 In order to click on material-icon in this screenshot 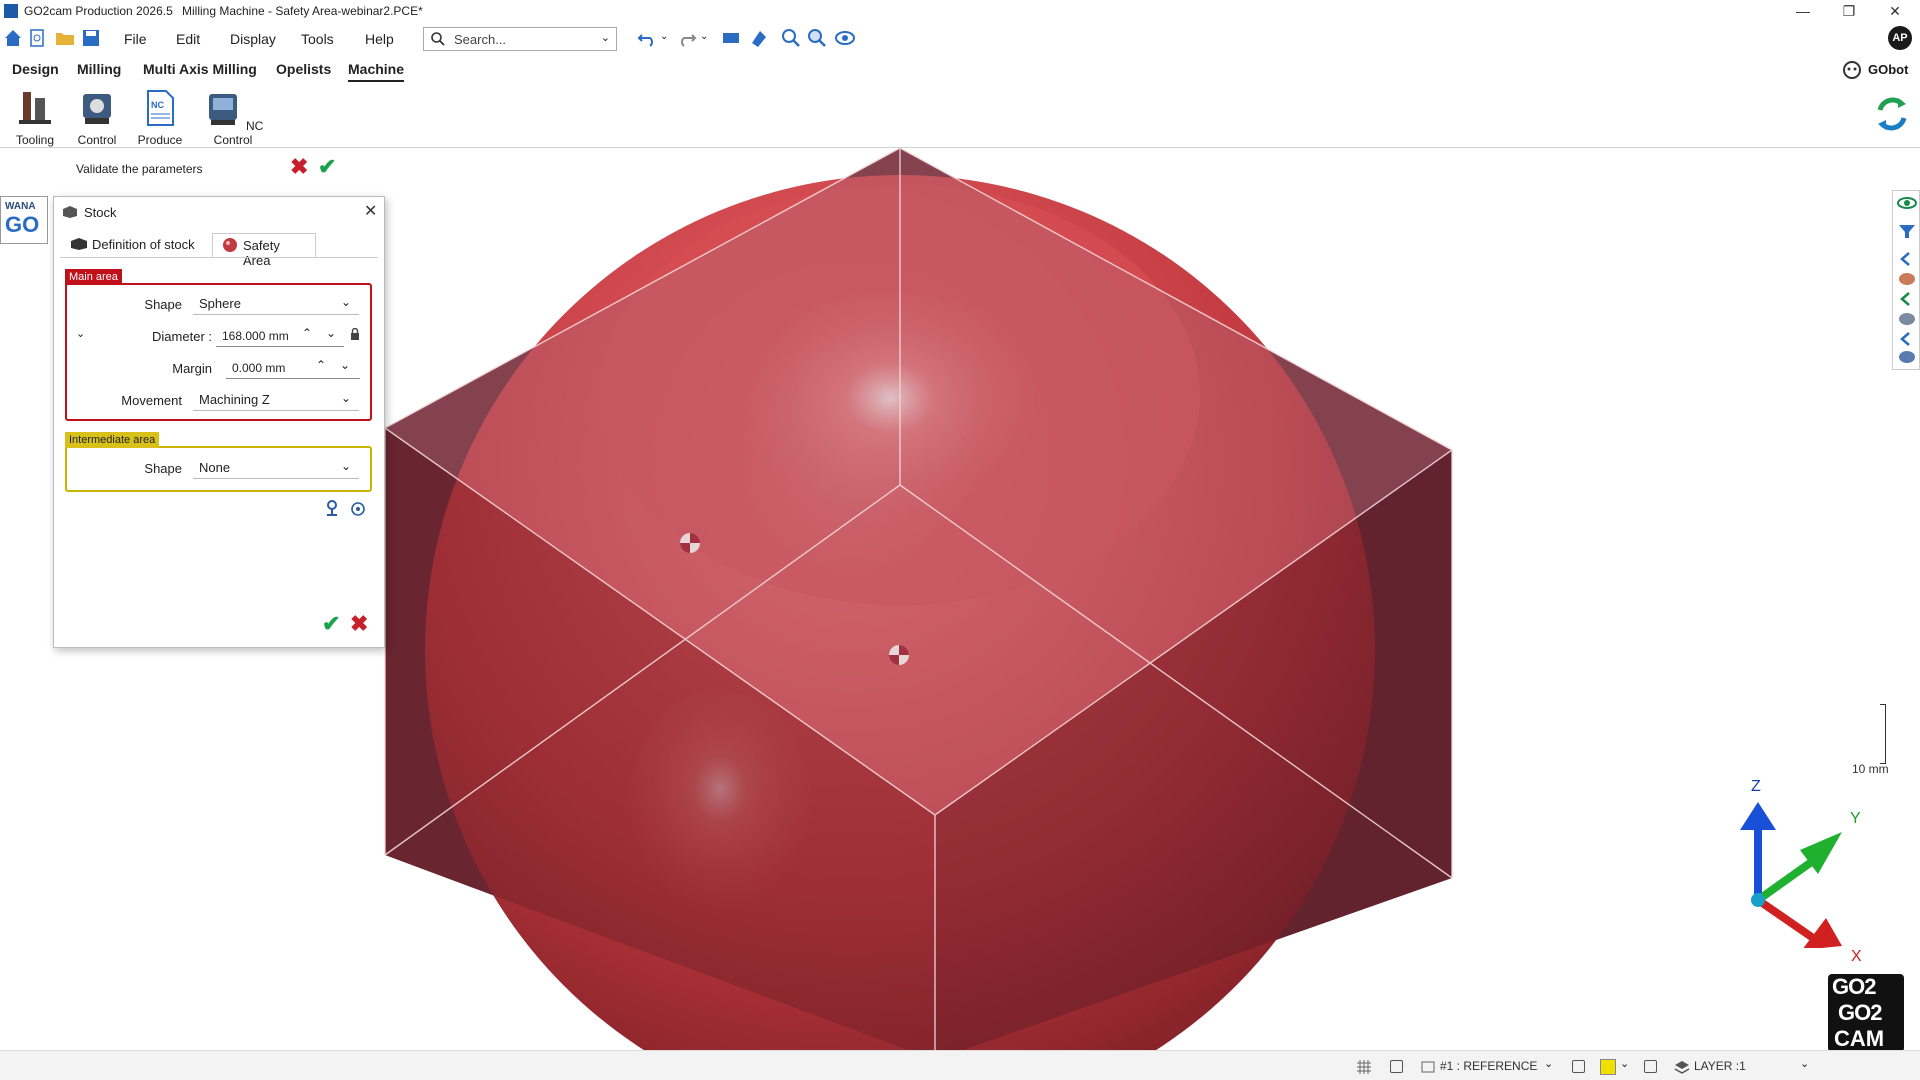, I will do `click(1907, 279)`.